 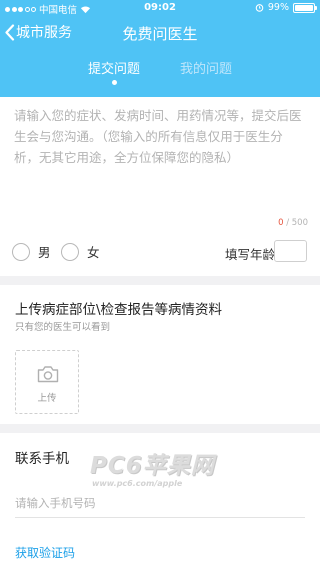 I want to click on watermark-main: PC6苹果网, so click(x=152, y=466).